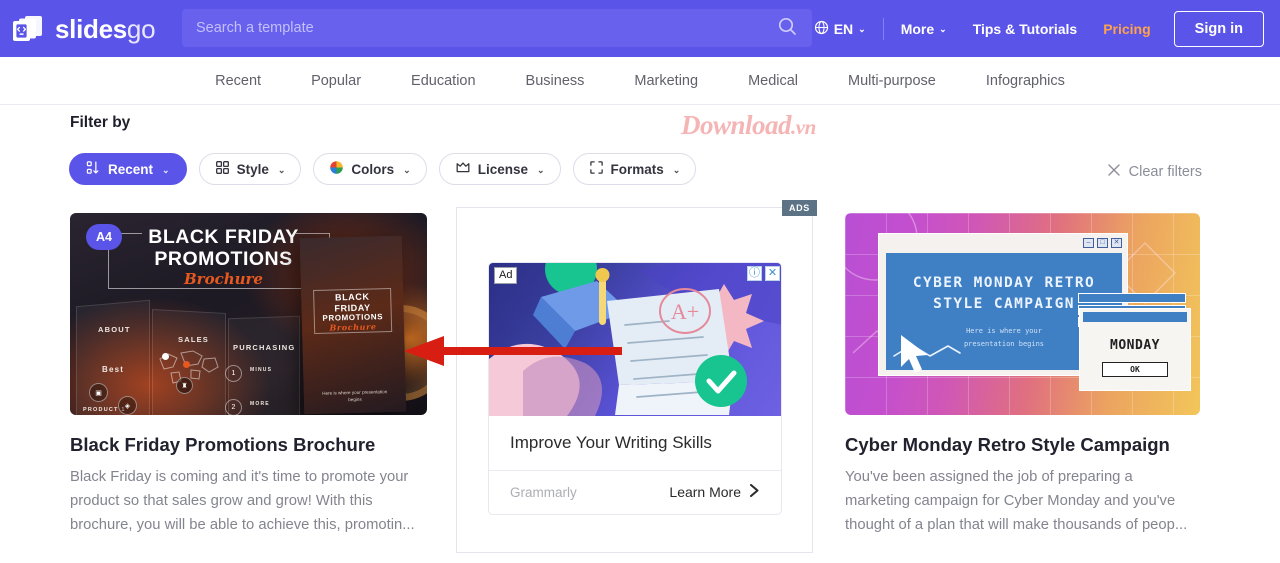 Image resolution: width=1280 pixels, height=563 pixels. I want to click on filter-by-label: Filter by, so click(100, 122).